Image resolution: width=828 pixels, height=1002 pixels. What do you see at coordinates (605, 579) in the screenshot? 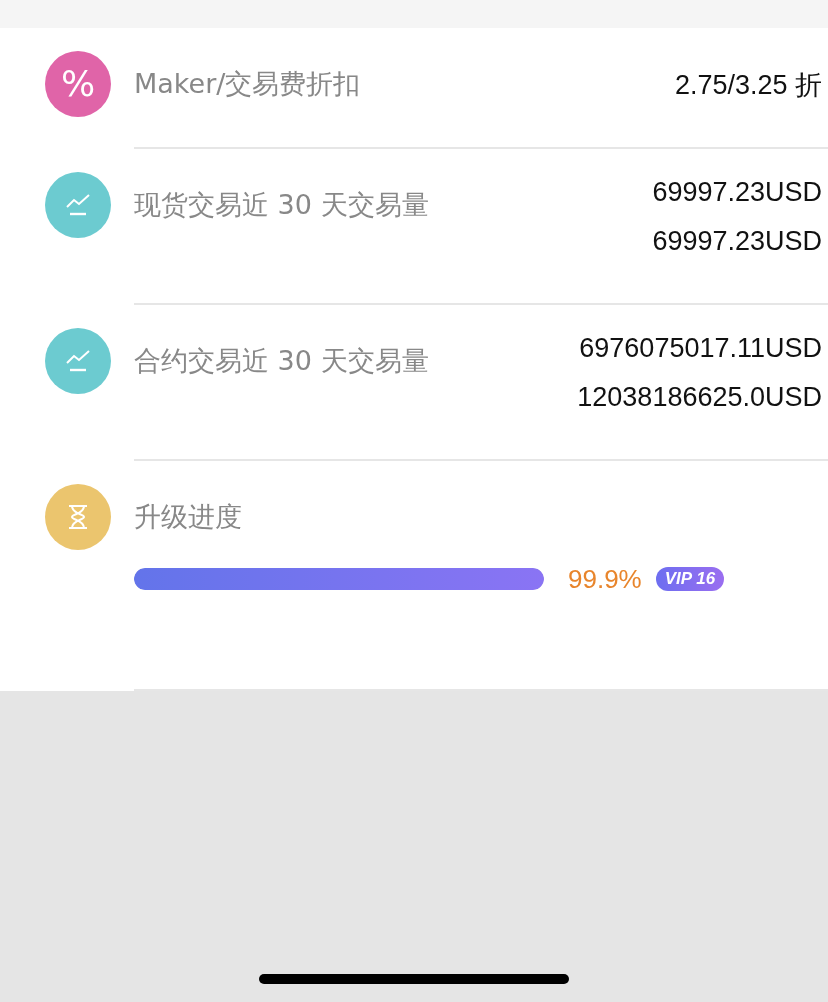
I see `progress-percent: 99.9%` at bounding box center [605, 579].